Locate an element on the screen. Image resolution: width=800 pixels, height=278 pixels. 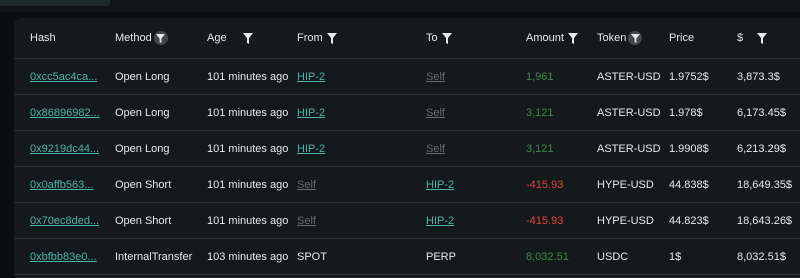
cell-price-container: 1.9752$ is located at coordinates (701, 76).